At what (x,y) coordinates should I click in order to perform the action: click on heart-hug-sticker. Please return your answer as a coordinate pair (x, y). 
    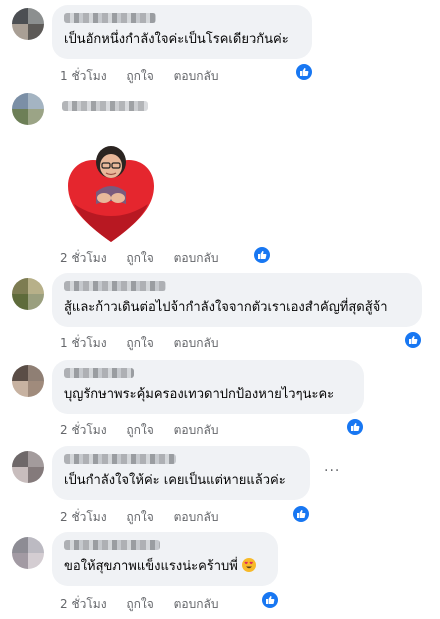
    Looking at the image, I should click on (111, 194).